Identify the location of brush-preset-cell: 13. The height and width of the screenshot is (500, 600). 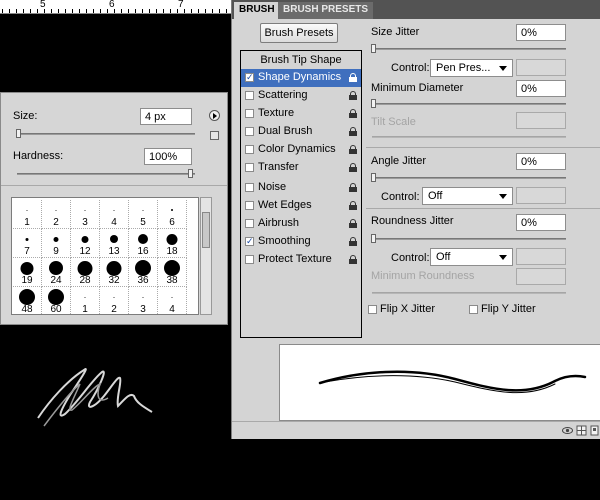
(114, 243).